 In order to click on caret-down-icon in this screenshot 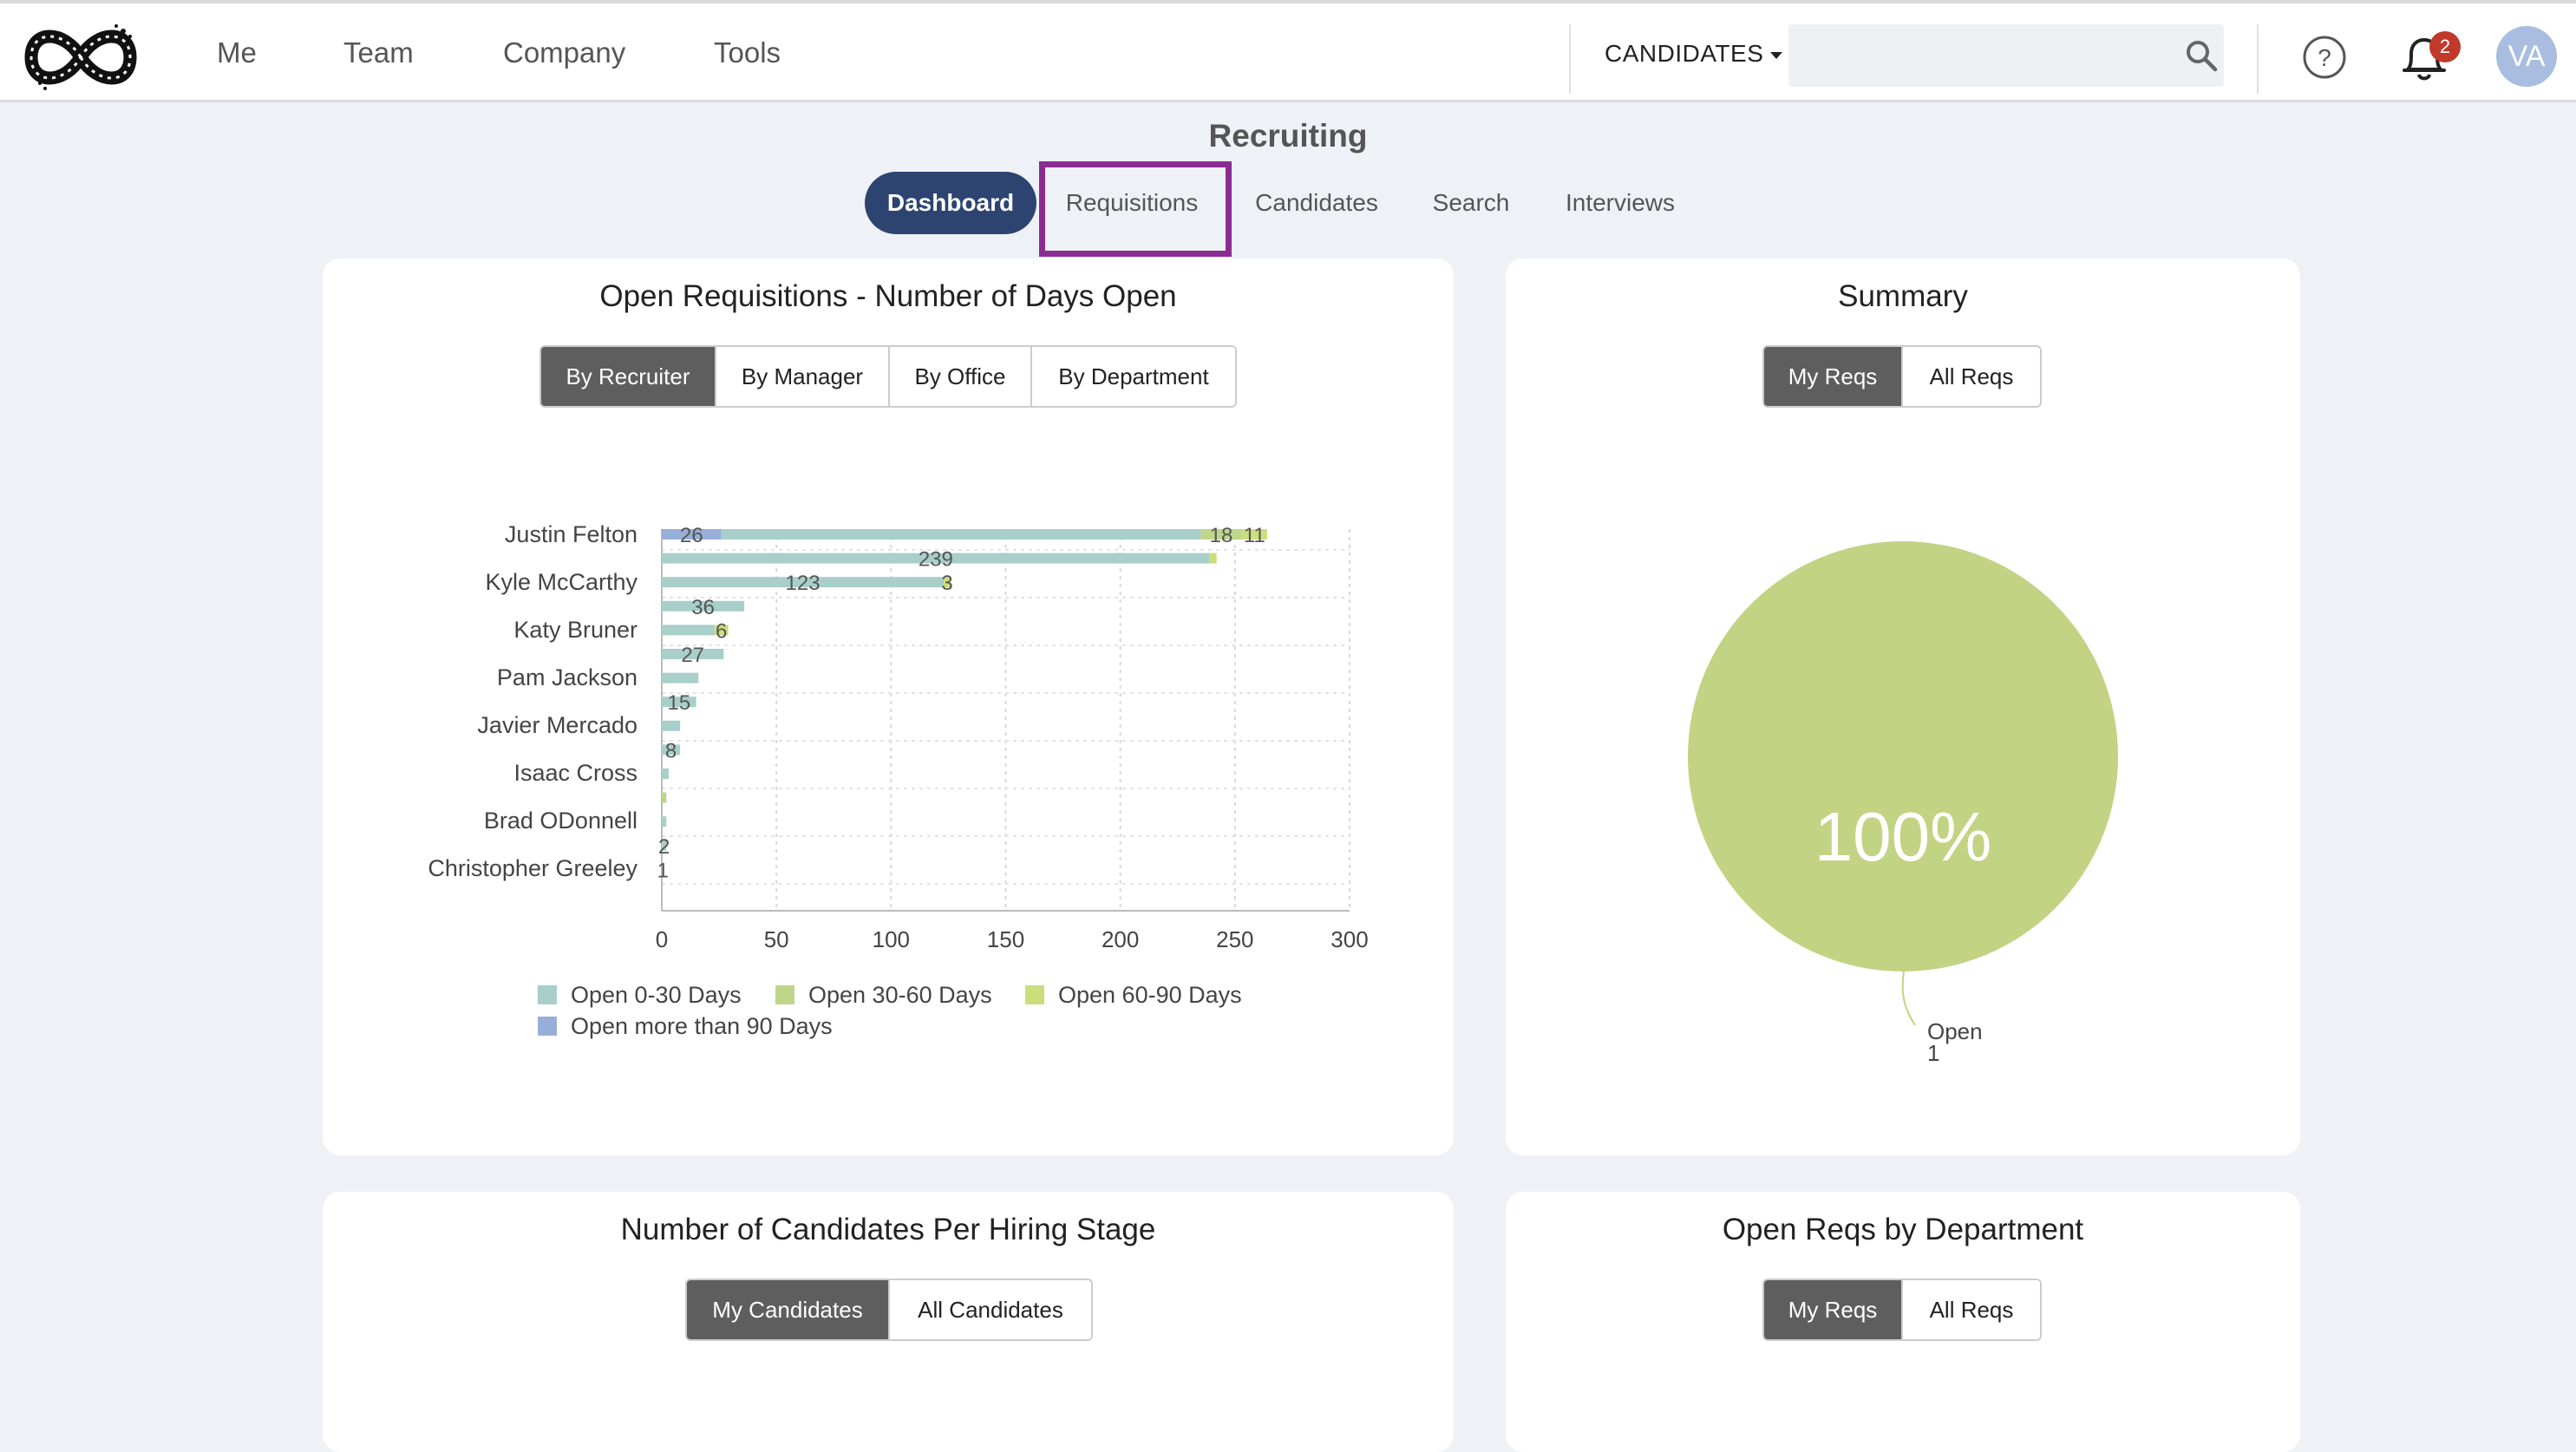, I will do `click(1776, 55)`.